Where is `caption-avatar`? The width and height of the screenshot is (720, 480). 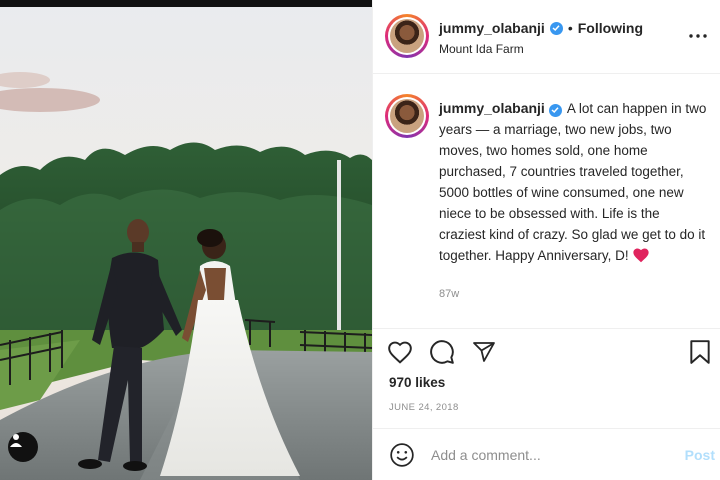 caption-avatar is located at coordinates (407, 116).